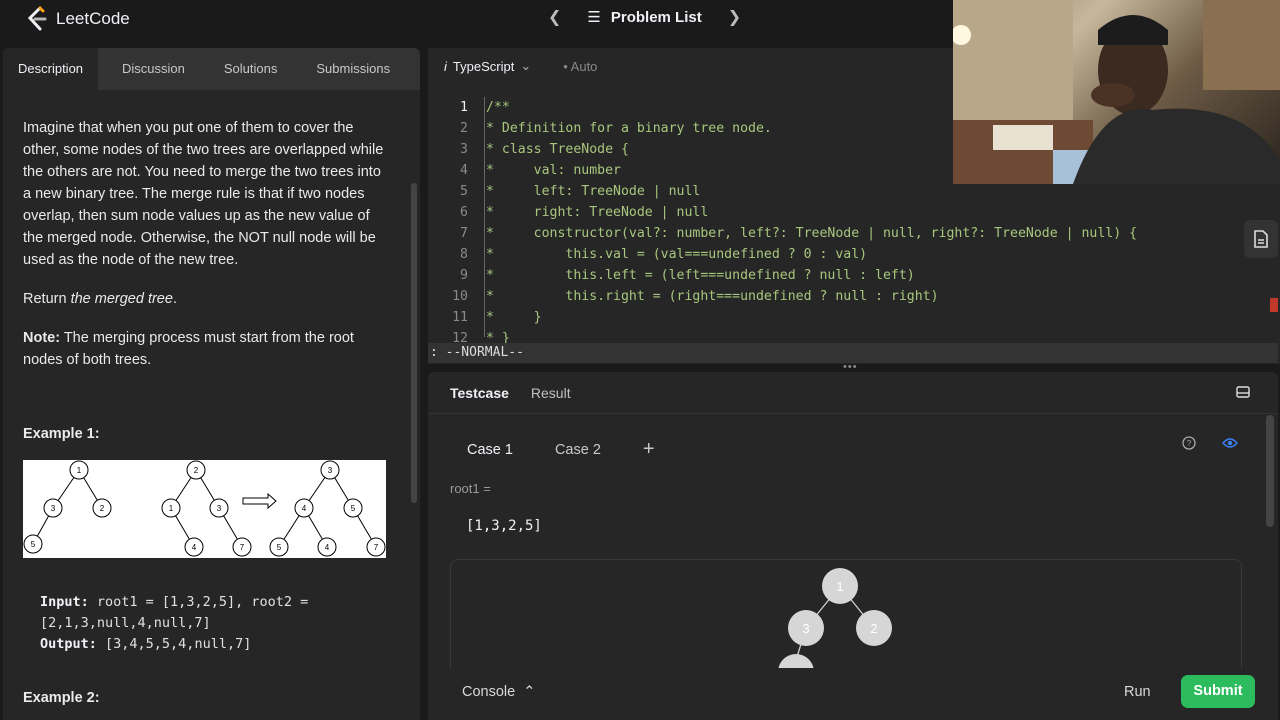 This screenshot has width=1280, height=720. I want to click on tree-node-3: 3, so click(805, 628).